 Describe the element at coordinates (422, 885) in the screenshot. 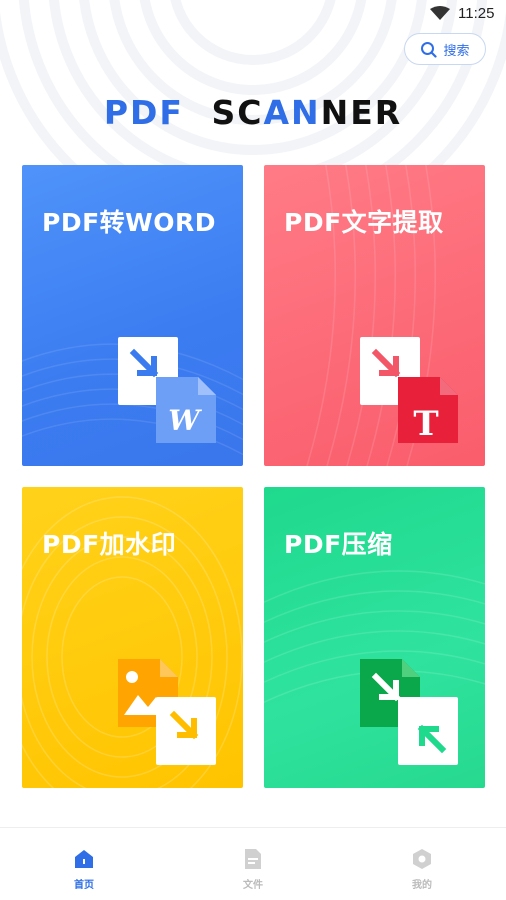

I see `tab-label: 我的` at that location.